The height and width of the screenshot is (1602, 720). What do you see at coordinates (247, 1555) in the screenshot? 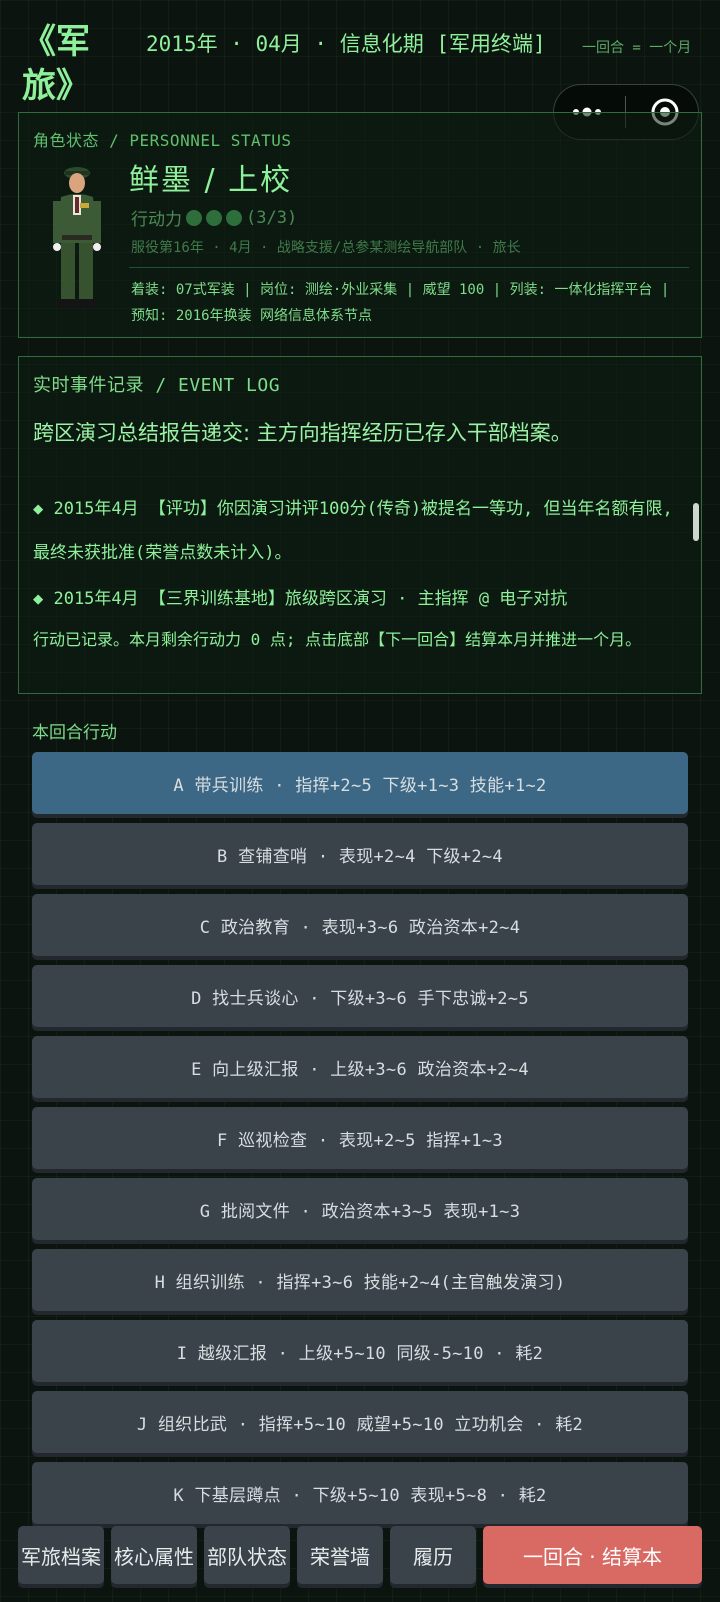
I see `tab-unit-status: 部队状态` at bounding box center [247, 1555].